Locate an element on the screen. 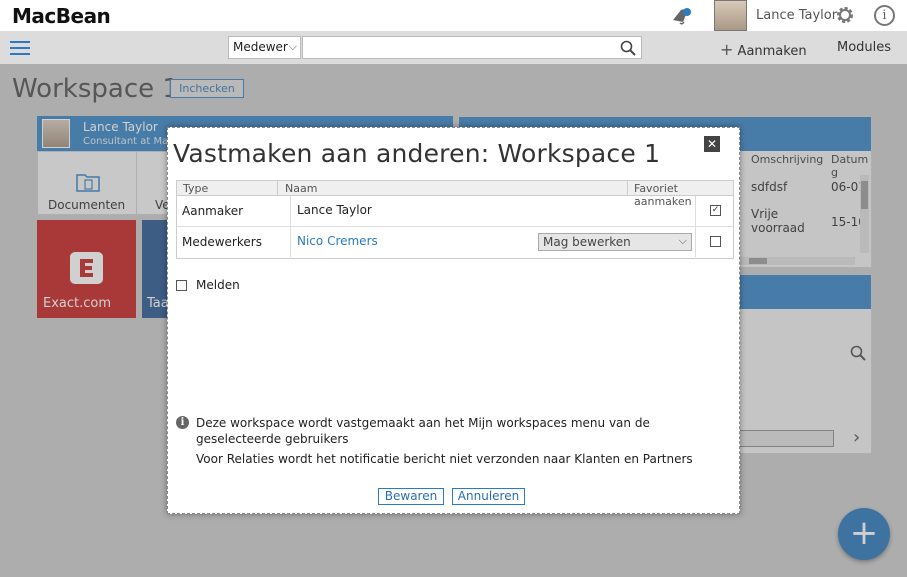 This screenshot has height=577, width=907. row-name: Lance Taylor is located at coordinates (334, 210).